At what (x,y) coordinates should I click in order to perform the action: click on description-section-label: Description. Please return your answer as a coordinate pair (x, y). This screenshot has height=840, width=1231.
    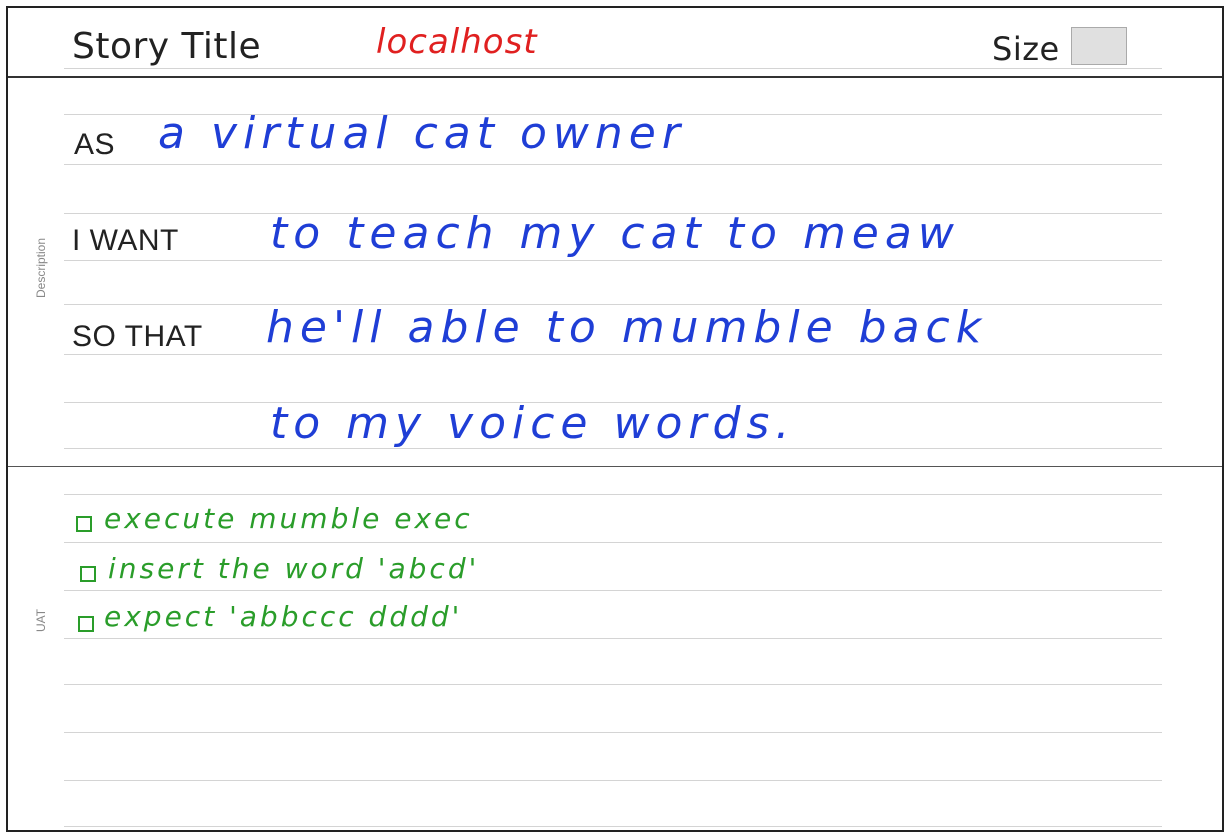
    Looking at the image, I should click on (41, 267).